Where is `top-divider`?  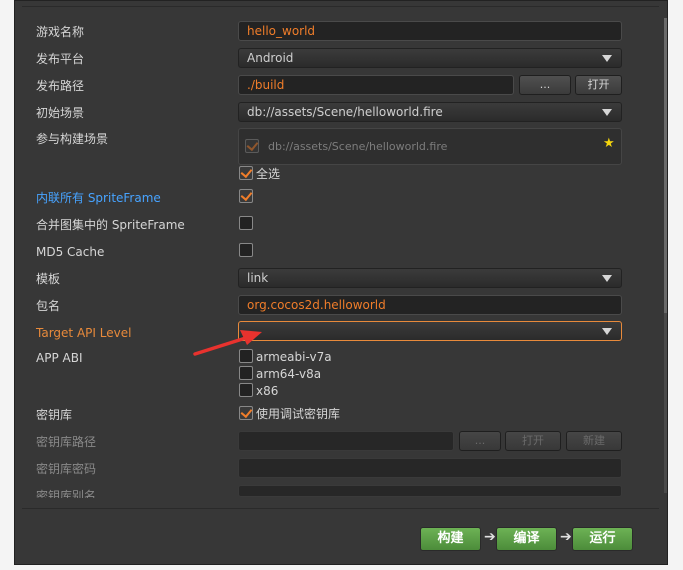
top-divider is located at coordinates (340, 6).